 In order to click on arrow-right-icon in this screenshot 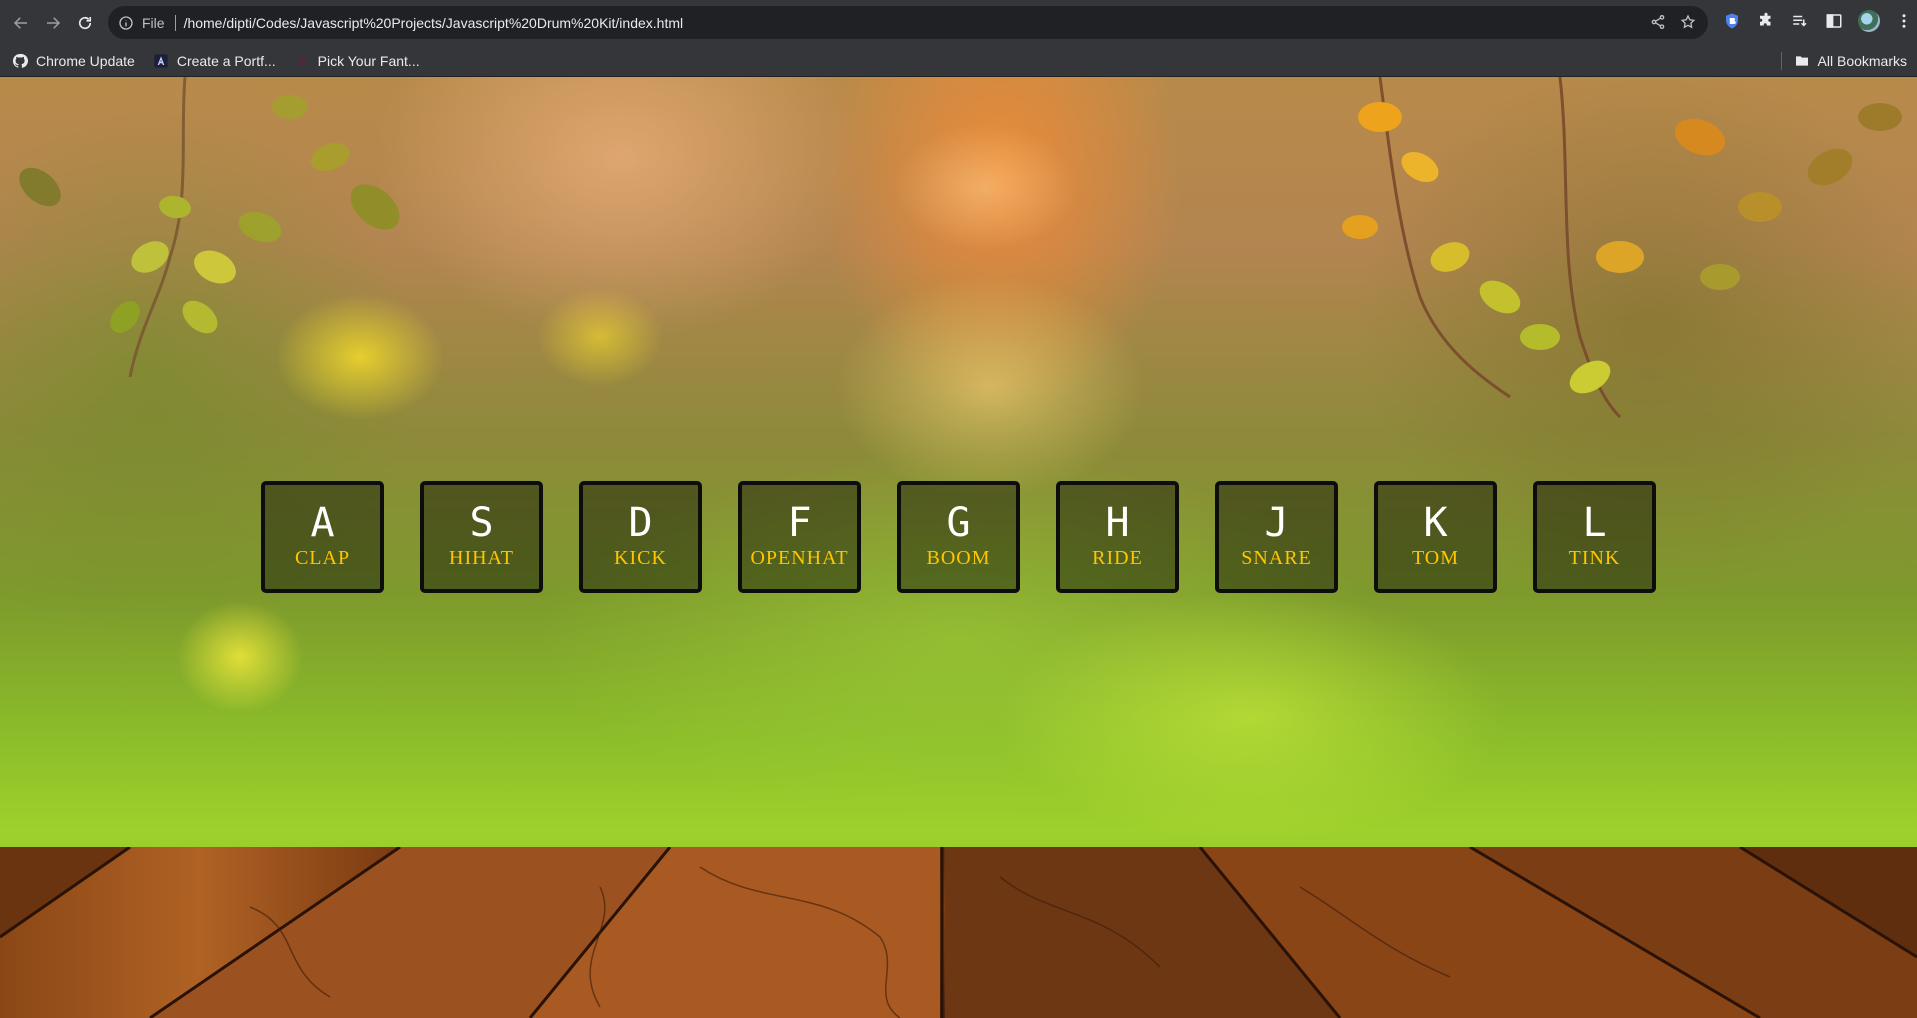, I will do `click(54, 22)`.